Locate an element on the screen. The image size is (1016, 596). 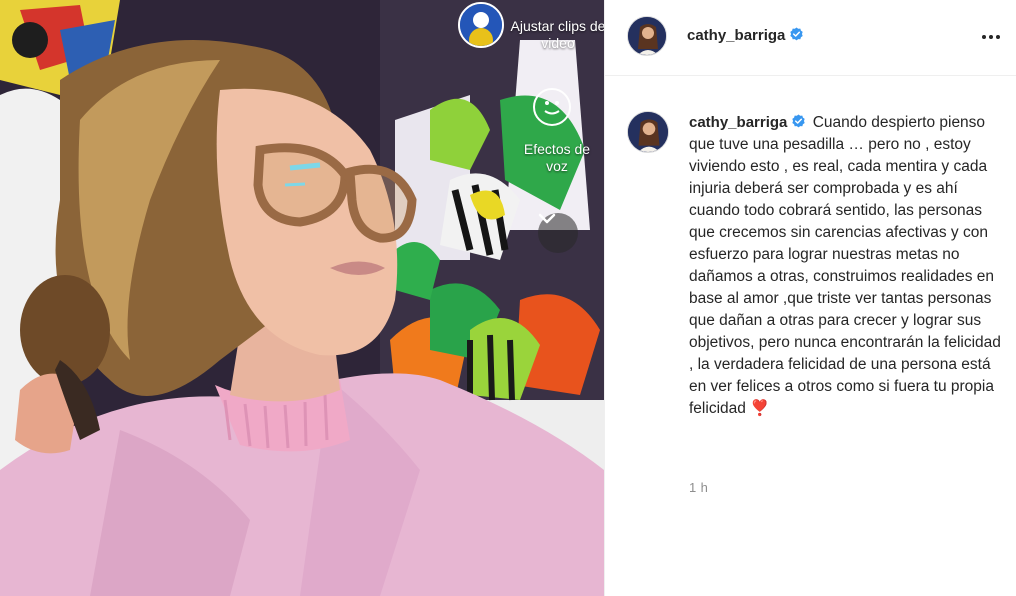
overlay-profile-avatar is located at coordinates (481, 25).